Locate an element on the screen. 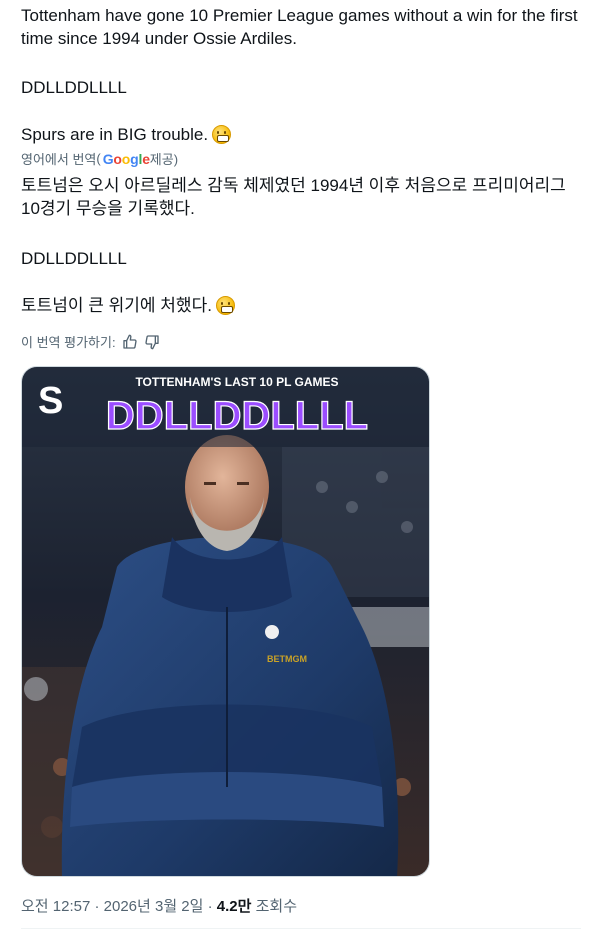  provided-label: 제공) is located at coordinates (164, 159).